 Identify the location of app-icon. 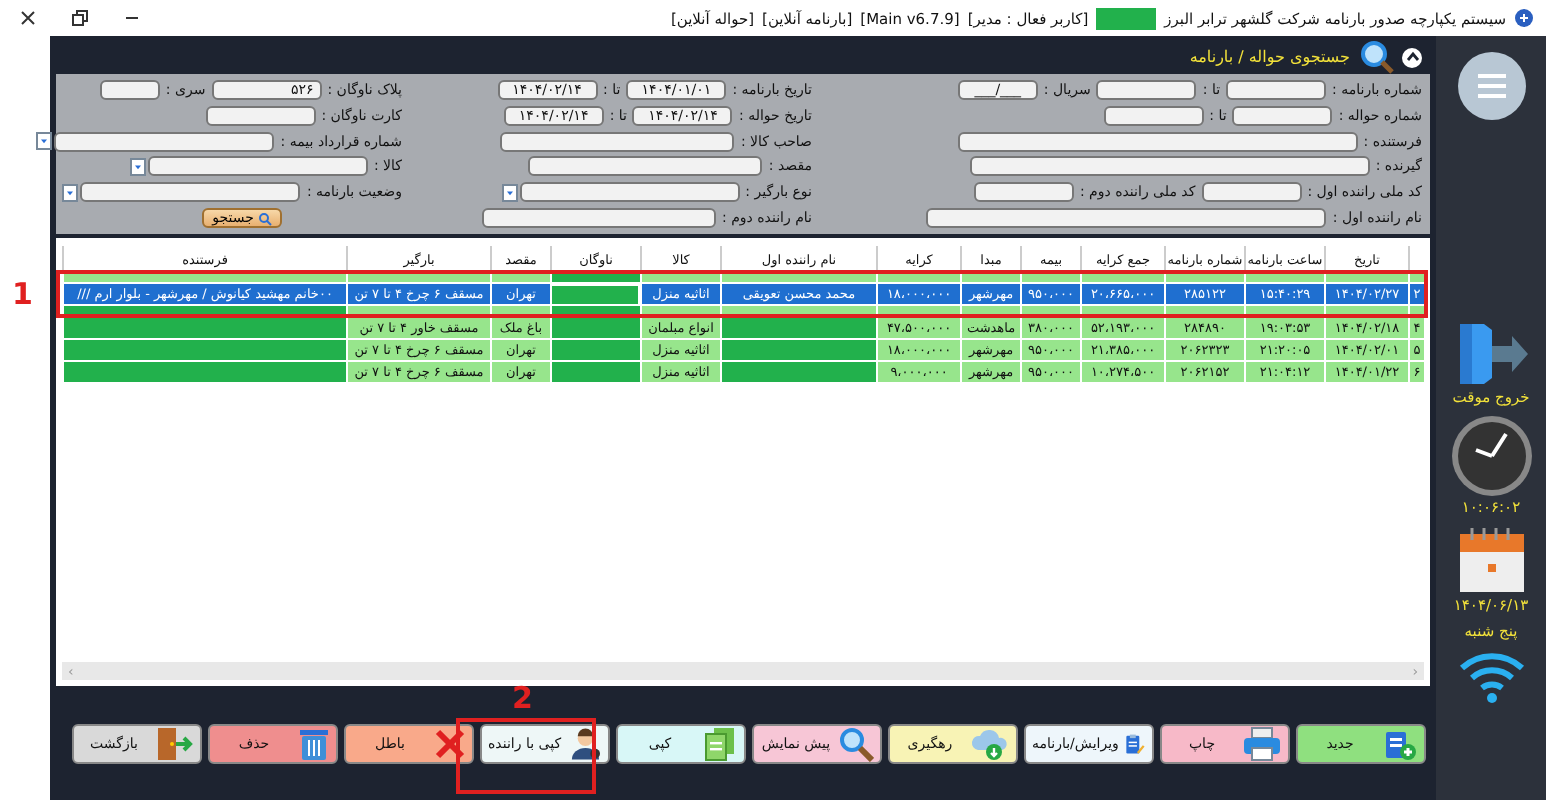
(1524, 18).